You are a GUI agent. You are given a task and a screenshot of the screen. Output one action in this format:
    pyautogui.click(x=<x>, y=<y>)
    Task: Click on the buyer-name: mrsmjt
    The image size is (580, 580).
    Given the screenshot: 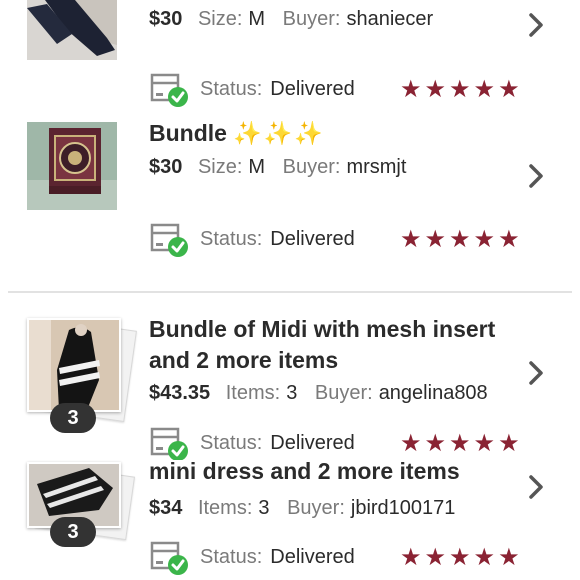 What is the action you would take?
    pyautogui.click(x=376, y=167)
    